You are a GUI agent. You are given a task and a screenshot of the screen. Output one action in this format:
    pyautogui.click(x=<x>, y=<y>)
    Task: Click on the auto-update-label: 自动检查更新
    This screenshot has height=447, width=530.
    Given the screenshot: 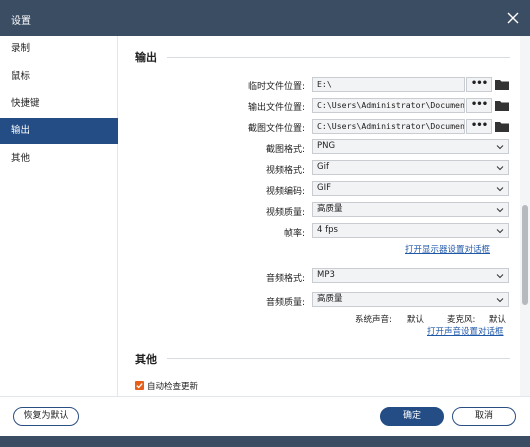 What is the action you would take?
    pyautogui.click(x=173, y=387)
    